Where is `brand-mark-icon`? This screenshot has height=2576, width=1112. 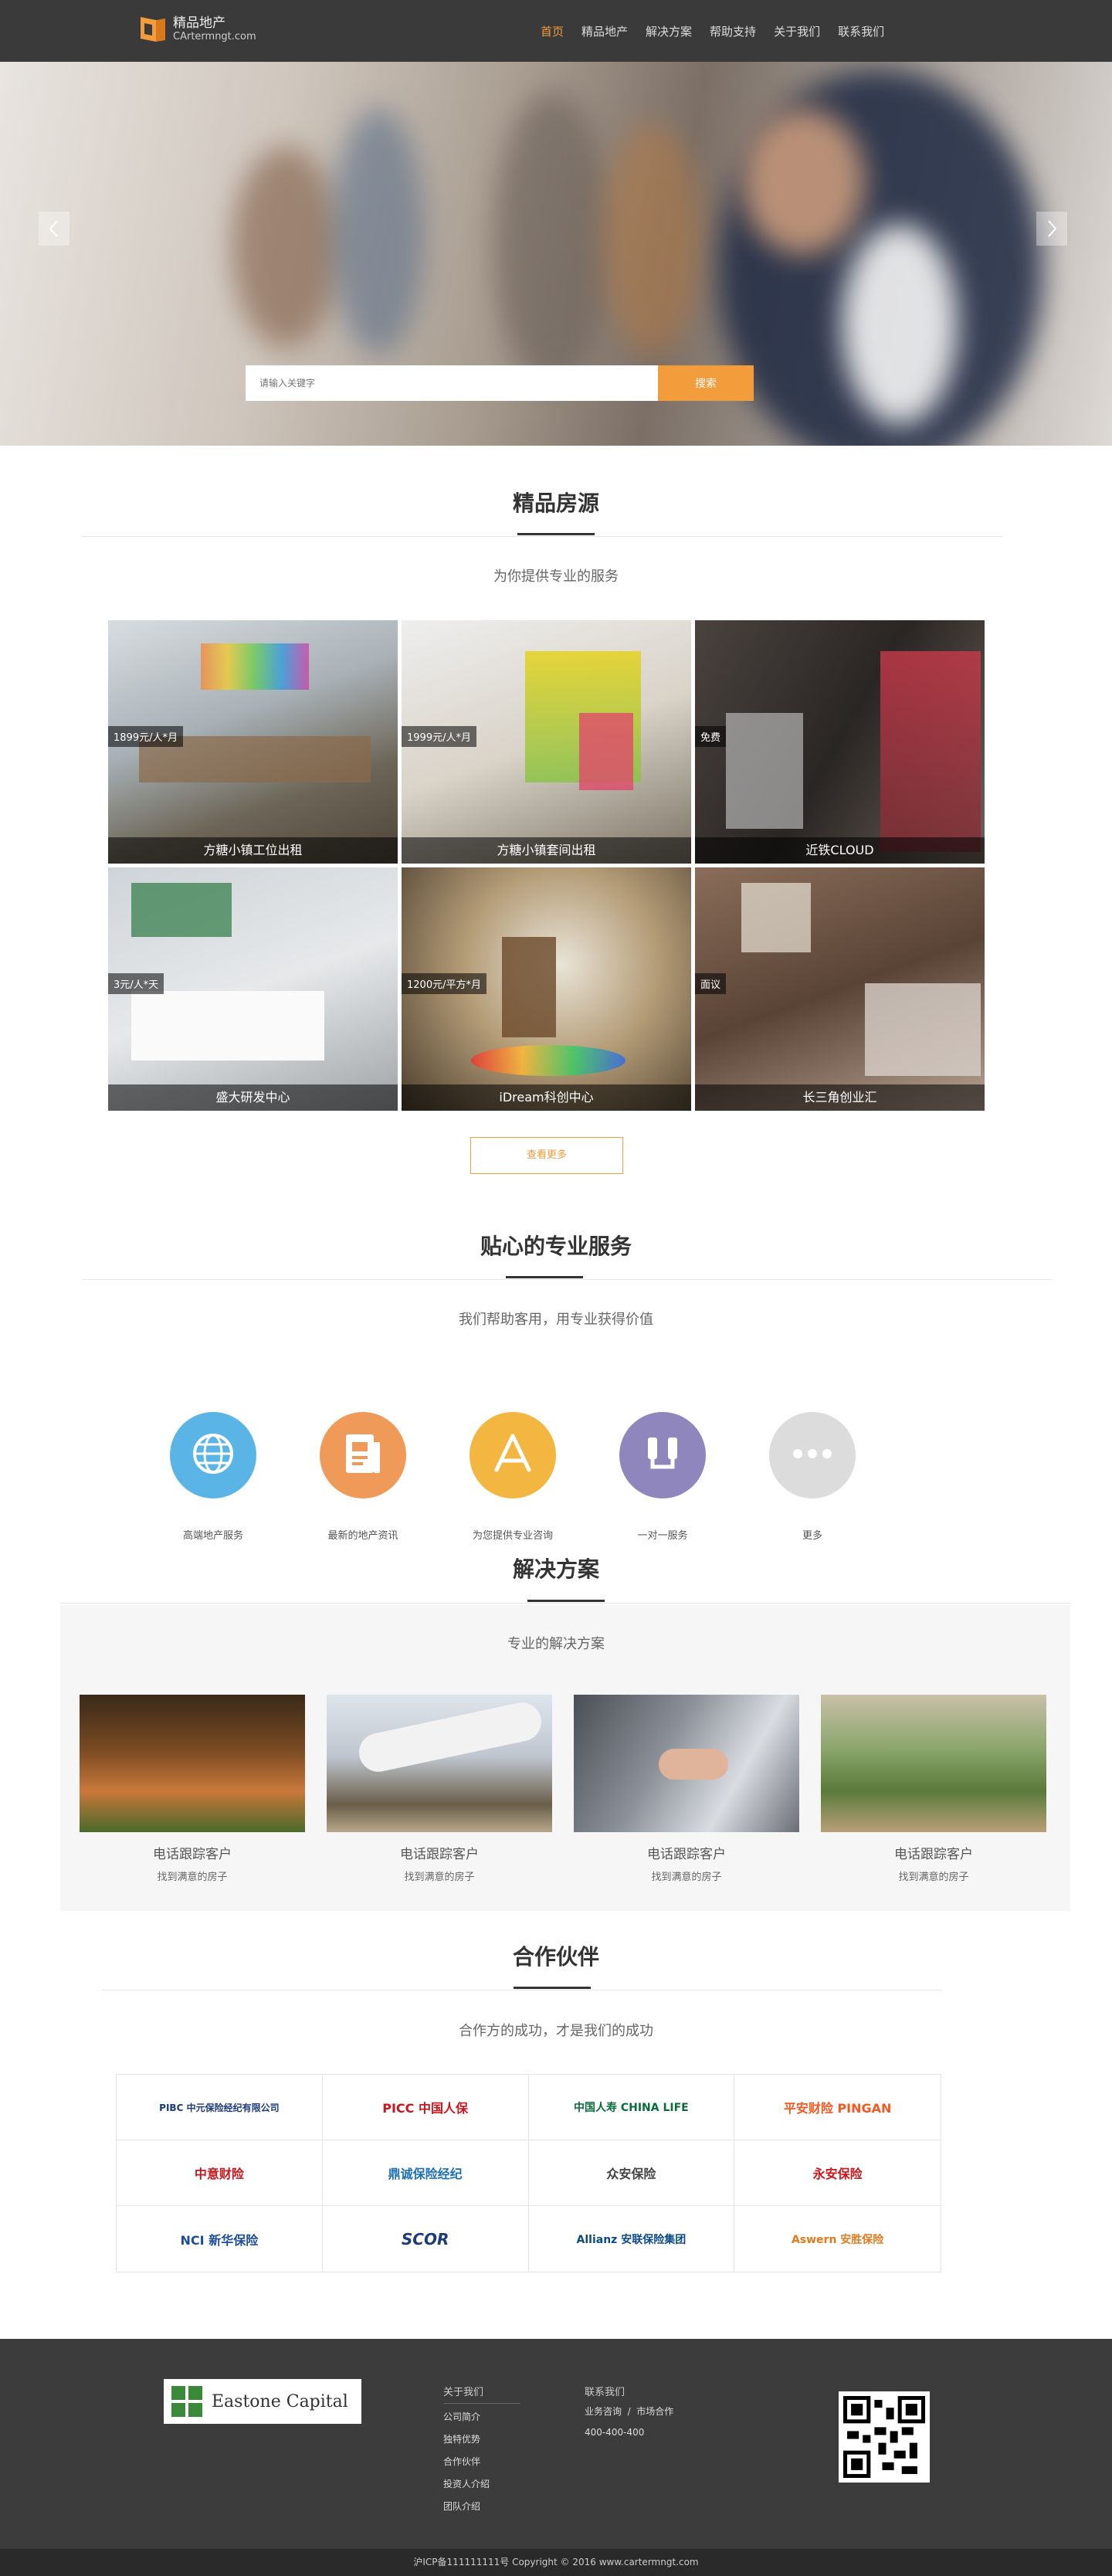
brand-mark-icon is located at coordinates (186, 2401).